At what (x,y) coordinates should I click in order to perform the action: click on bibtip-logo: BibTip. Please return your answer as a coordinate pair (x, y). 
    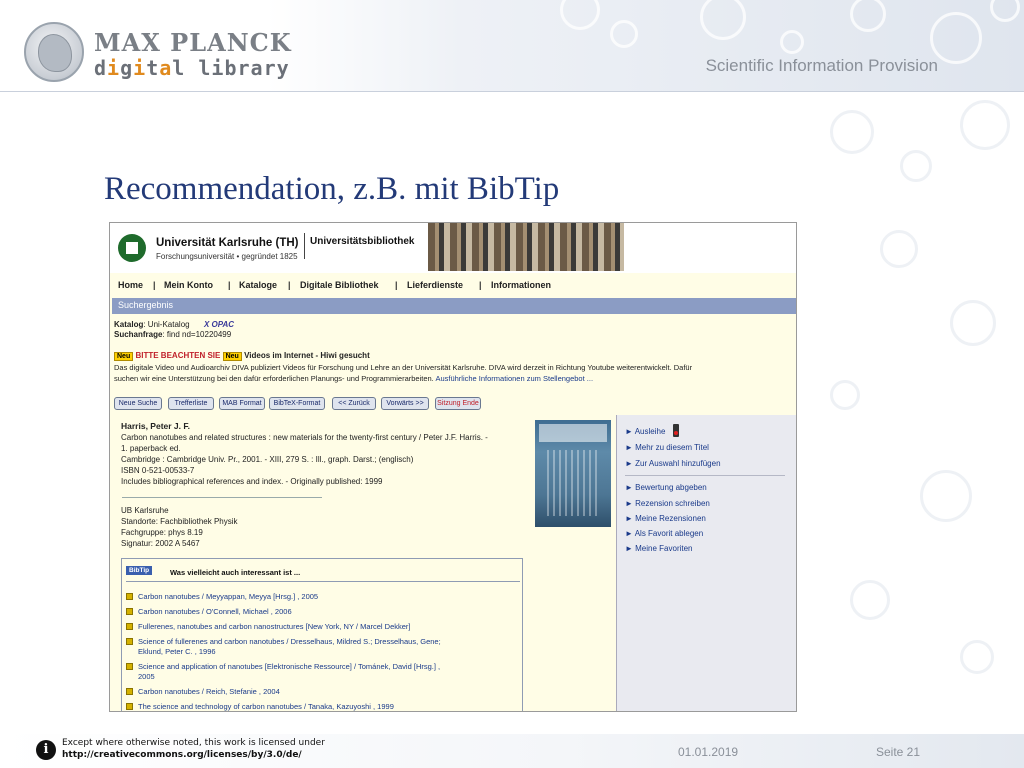
    Looking at the image, I should click on (139, 570).